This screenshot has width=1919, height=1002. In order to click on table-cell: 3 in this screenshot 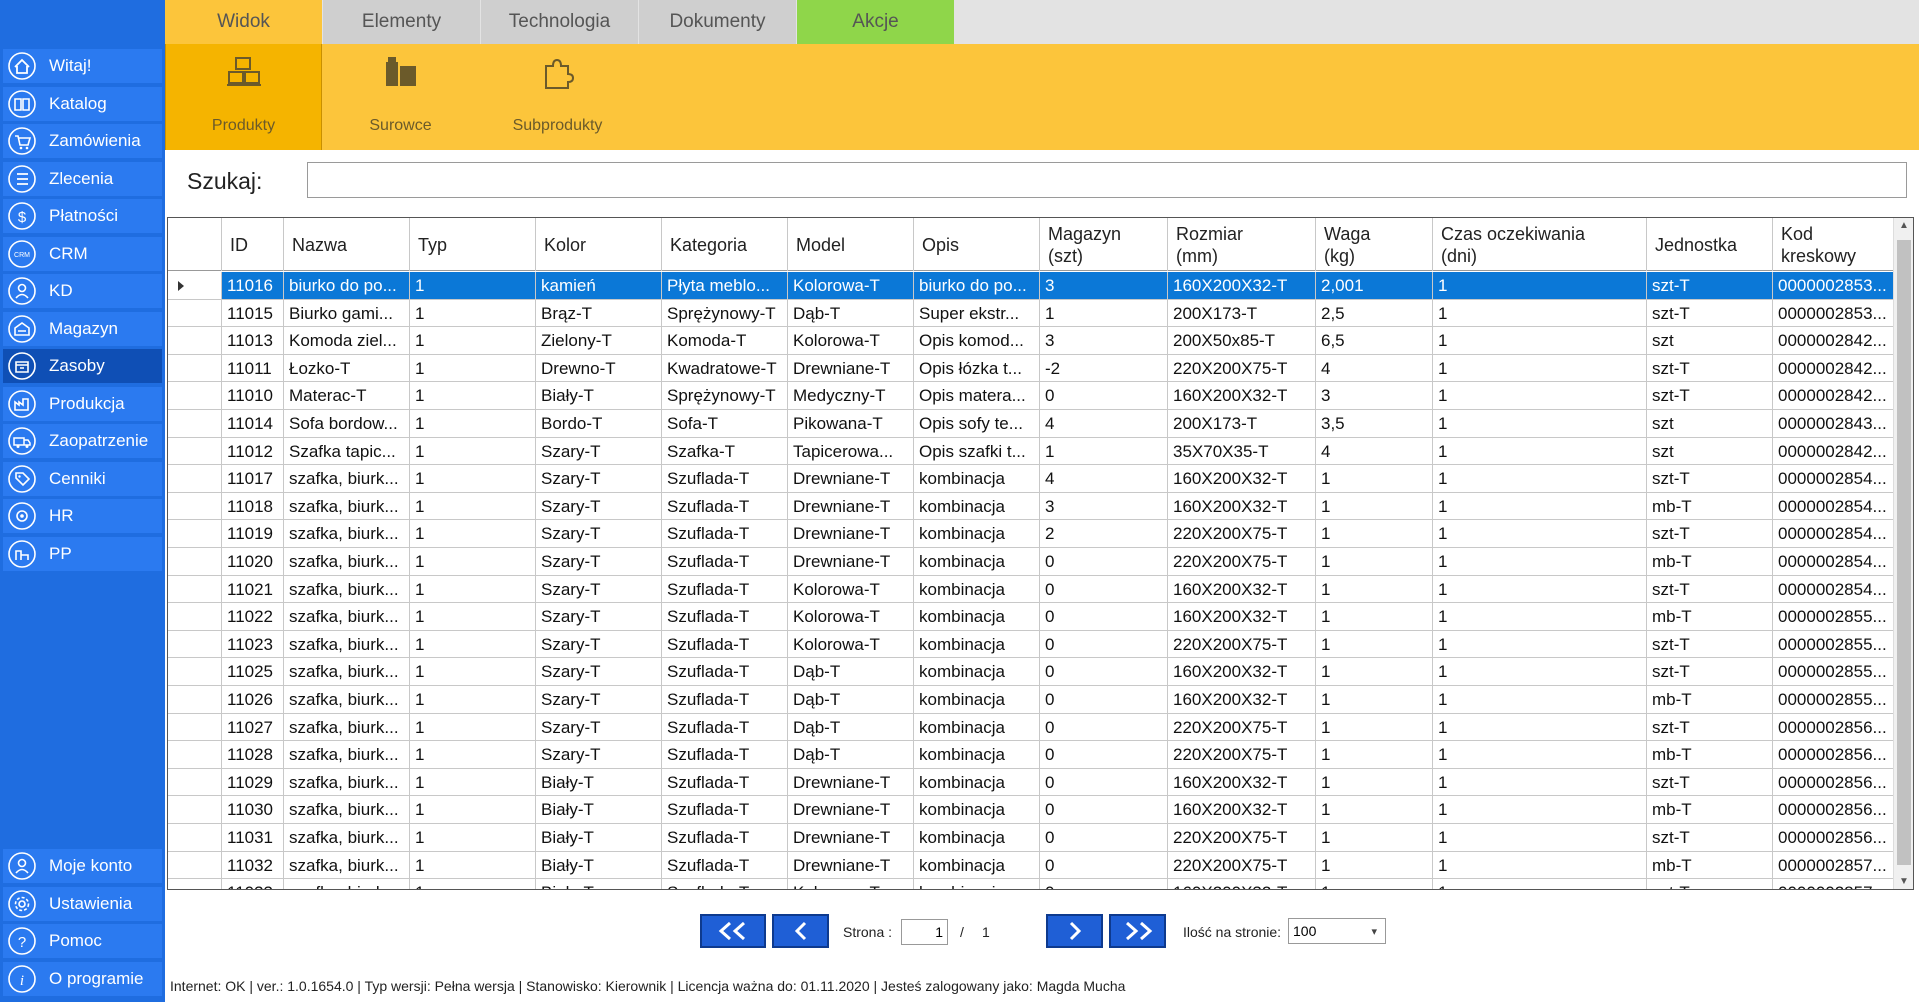, I will do `click(1374, 396)`.